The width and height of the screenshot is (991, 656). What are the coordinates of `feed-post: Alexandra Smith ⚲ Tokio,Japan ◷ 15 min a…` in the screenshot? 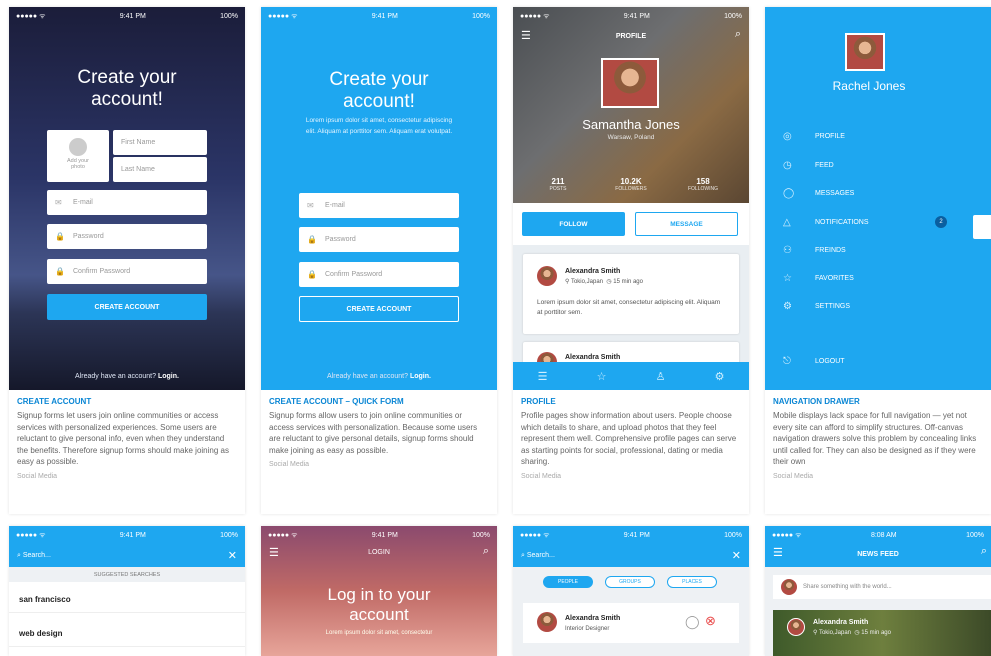 It's located at (882, 633).